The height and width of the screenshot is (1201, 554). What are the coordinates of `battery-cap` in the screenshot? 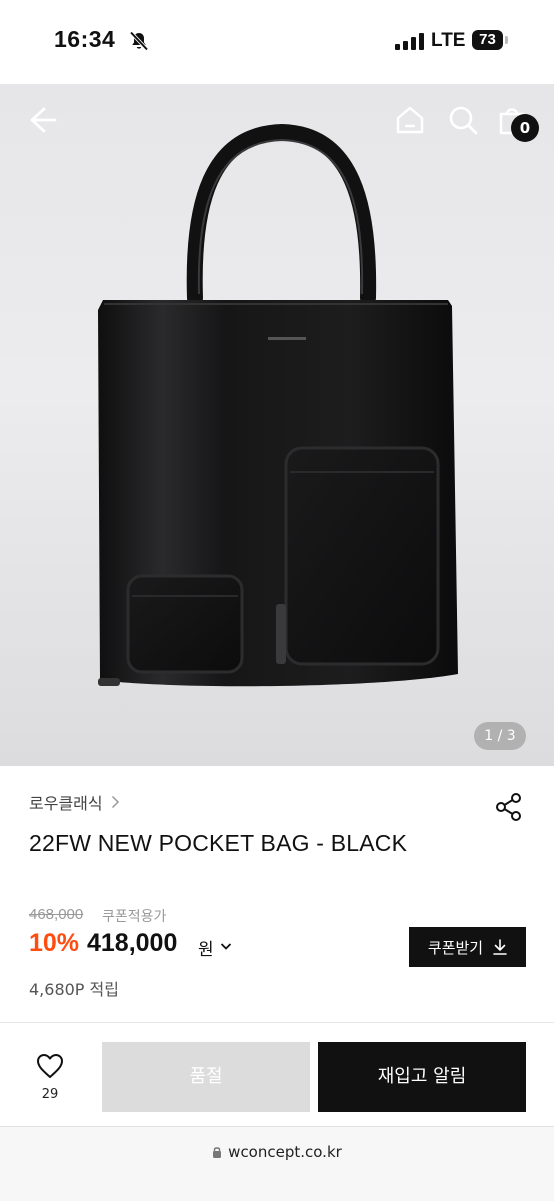 It's located at (506, 40).